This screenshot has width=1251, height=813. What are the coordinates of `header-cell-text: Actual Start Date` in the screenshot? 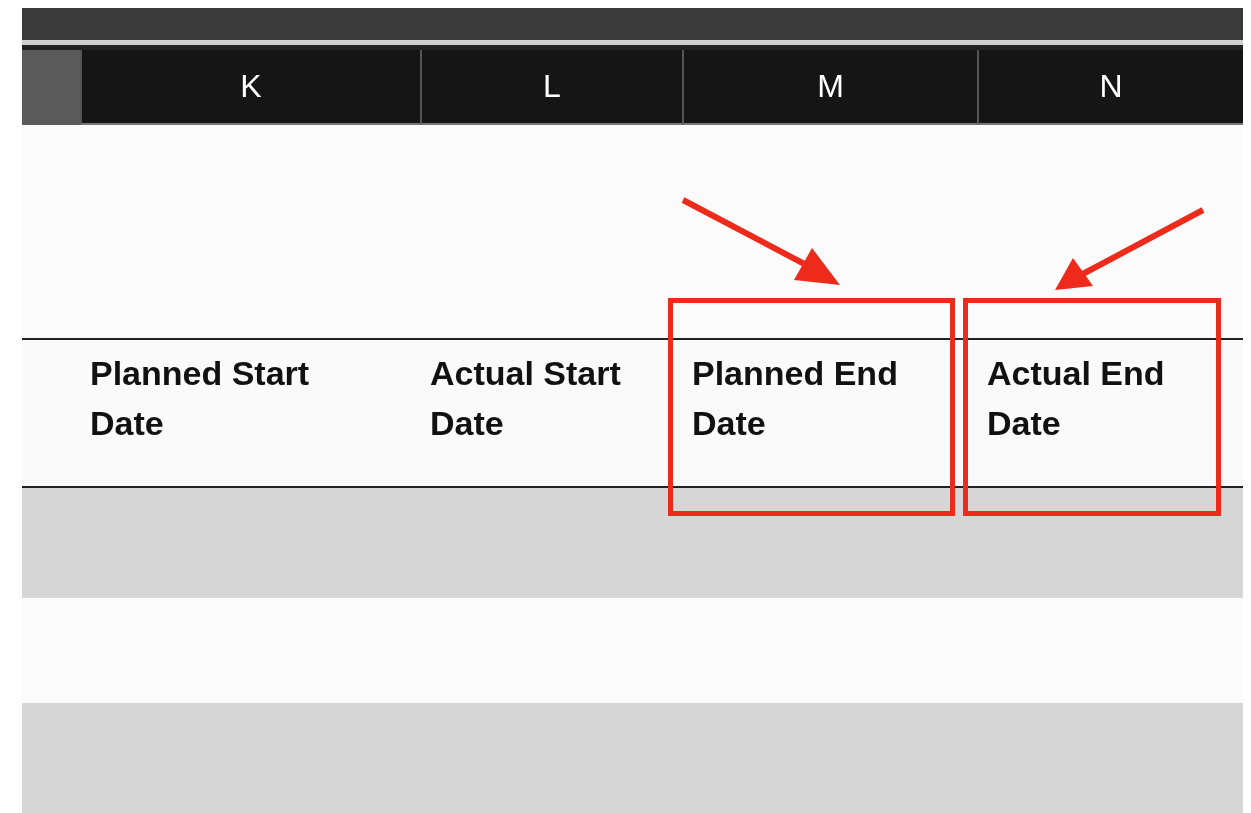 It's located at (526, 398).